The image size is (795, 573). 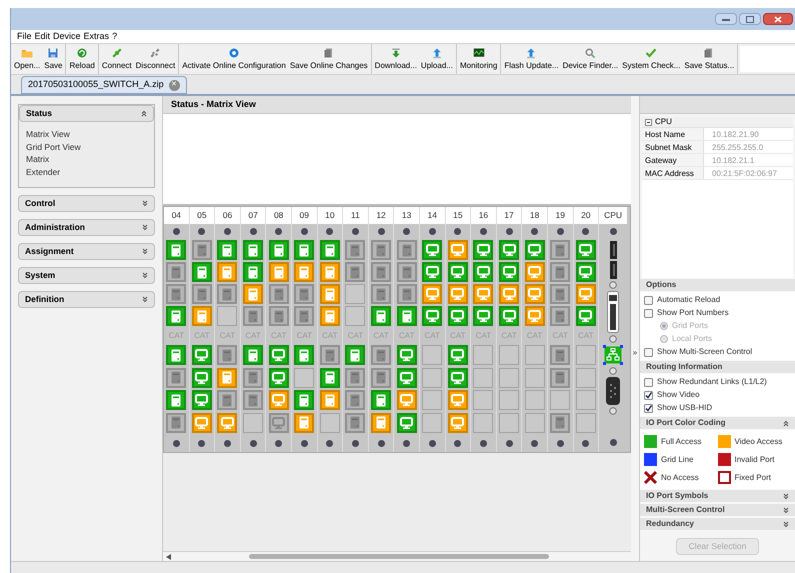 What do you see at coordinates (115, 37) in the screenshot?
I see `menu-item: ?` at bounding box center [115, 37].